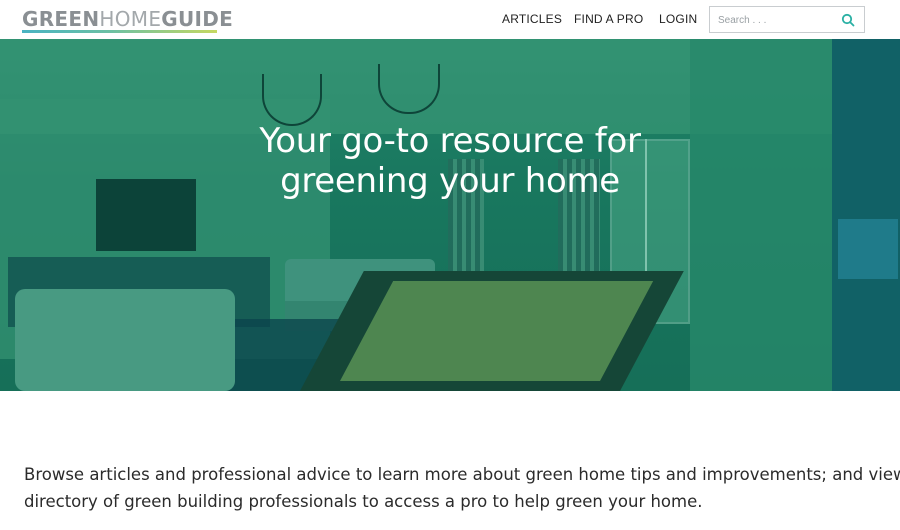  What do you see at coordinates (119, 31) in the screenshot?
I see `logo-underline` at bounding box center [119, 31].